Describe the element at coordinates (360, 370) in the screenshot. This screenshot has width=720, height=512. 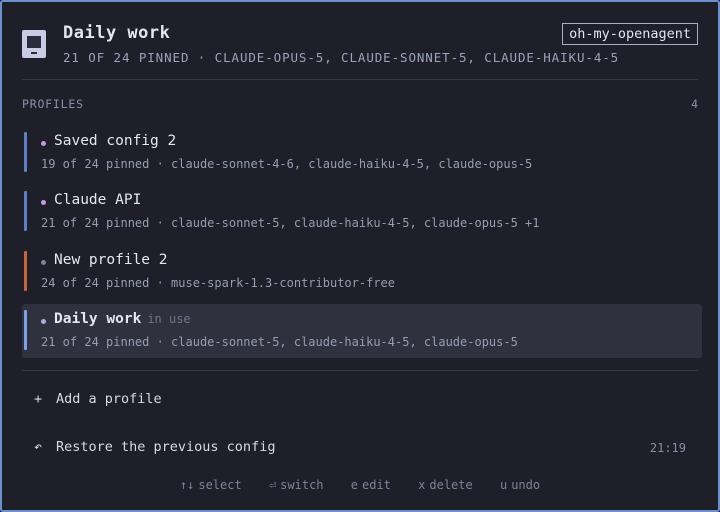
I see `actions-divider` at that location.